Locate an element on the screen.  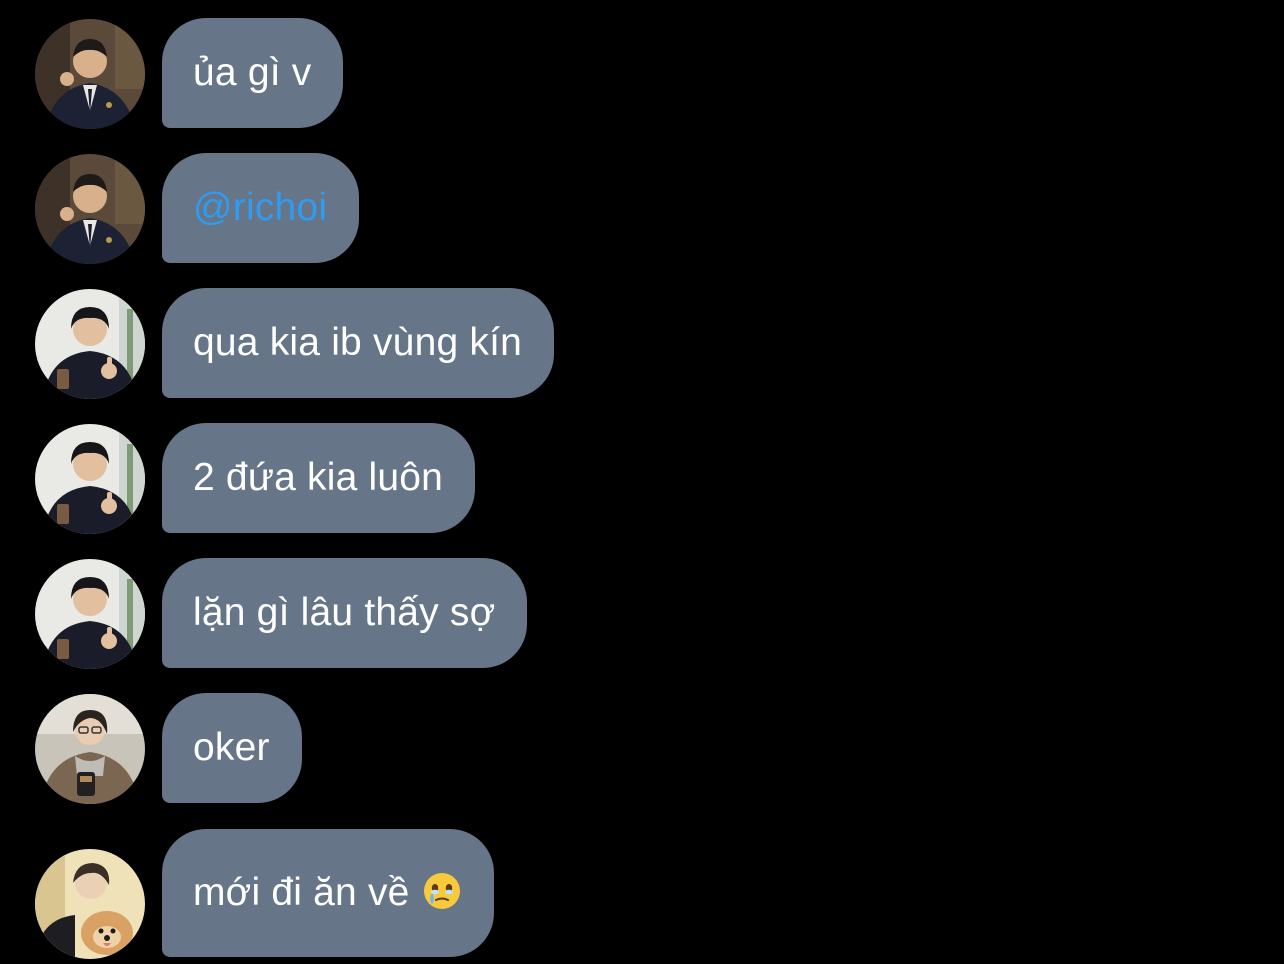
mention-link: @richoi is located at coordinates (260, 208).